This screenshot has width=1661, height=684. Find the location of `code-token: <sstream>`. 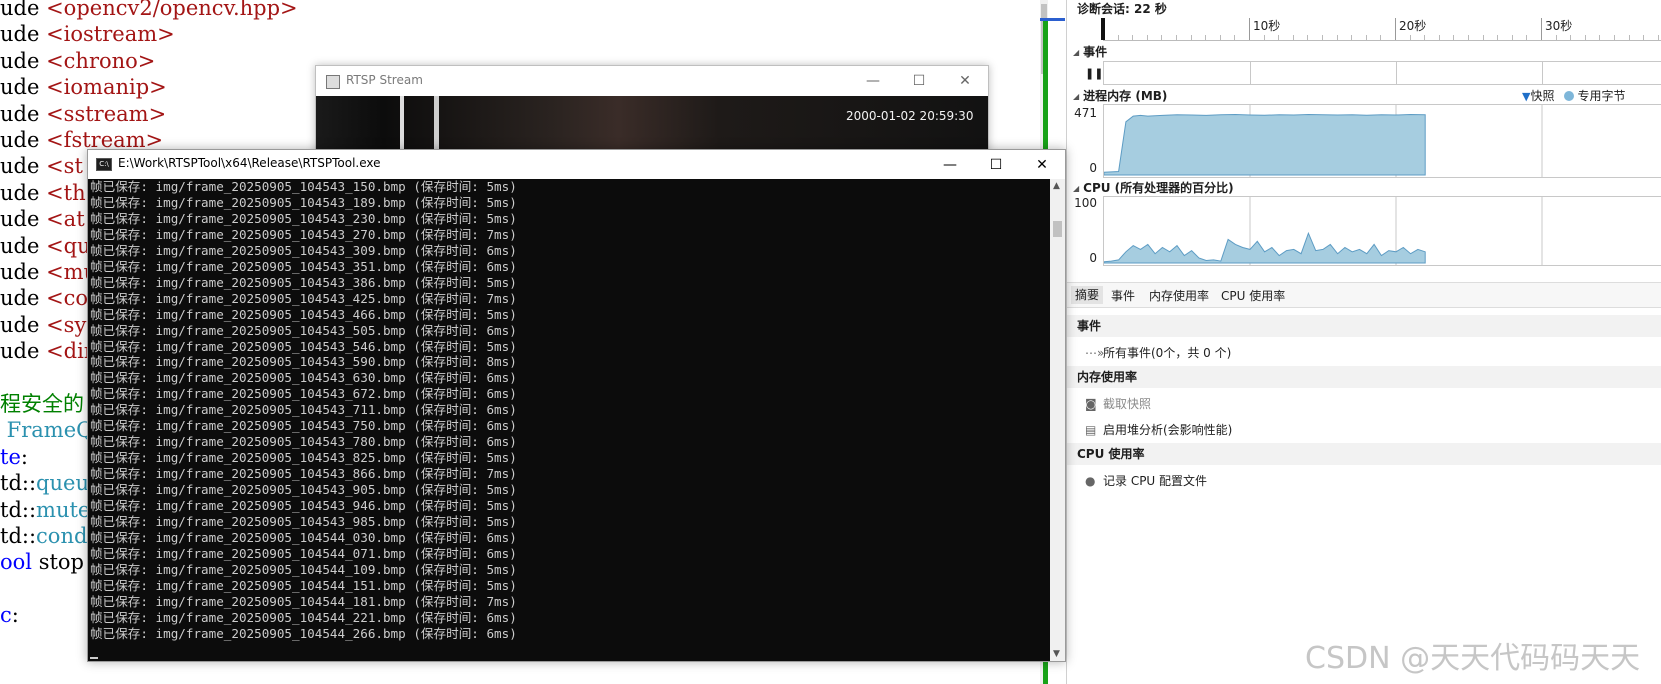

code-token: <sstream> is located at coordinates (106, 113).